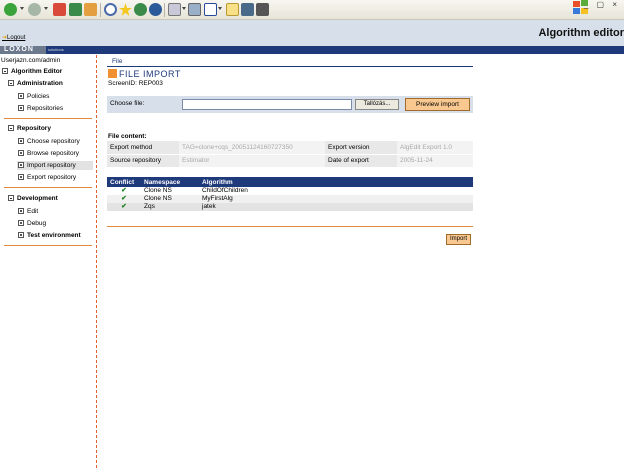 The height and width of the screenshot is (468, 624). Describe the element at coordinates (75, 9) in the screenshot. I see `refresh-icon` at that location.